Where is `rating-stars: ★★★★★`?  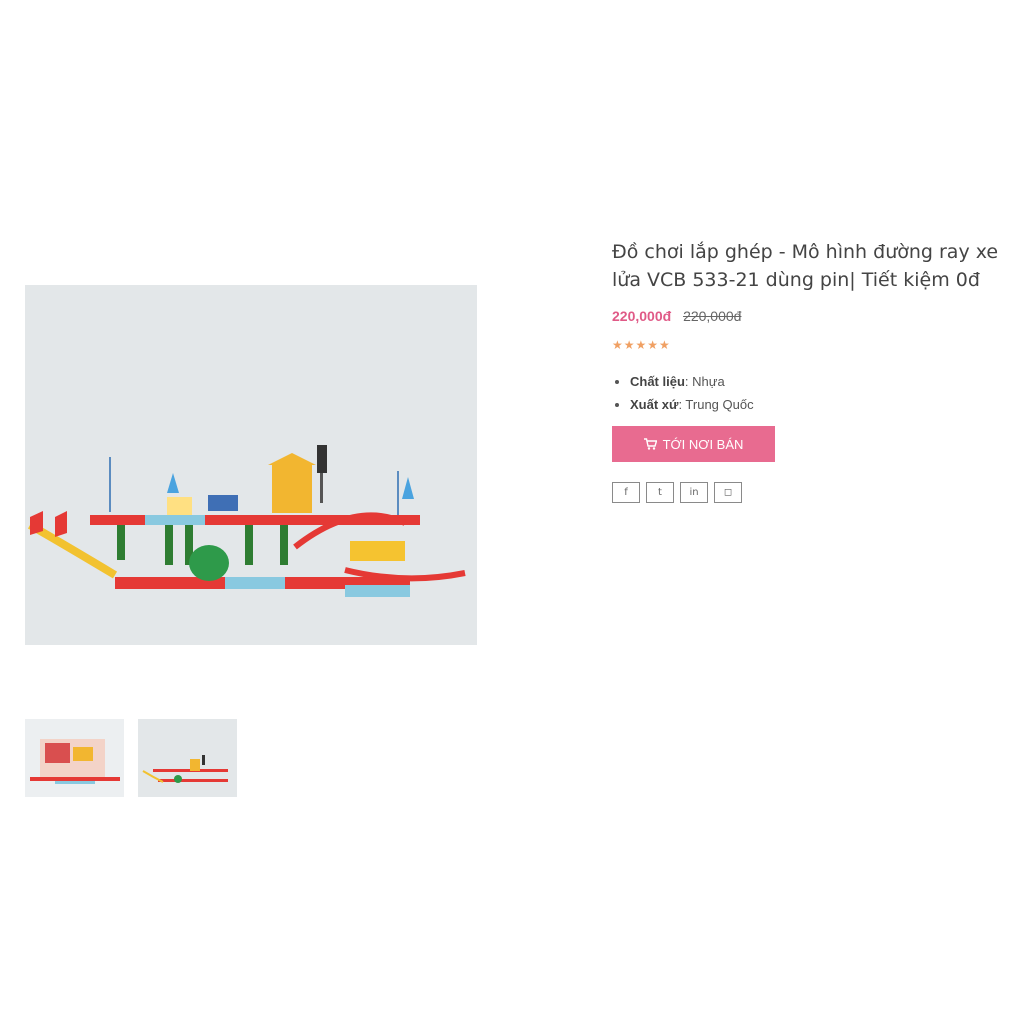
rating-stars: ★★★★★ is located at coordinates (641, 345).